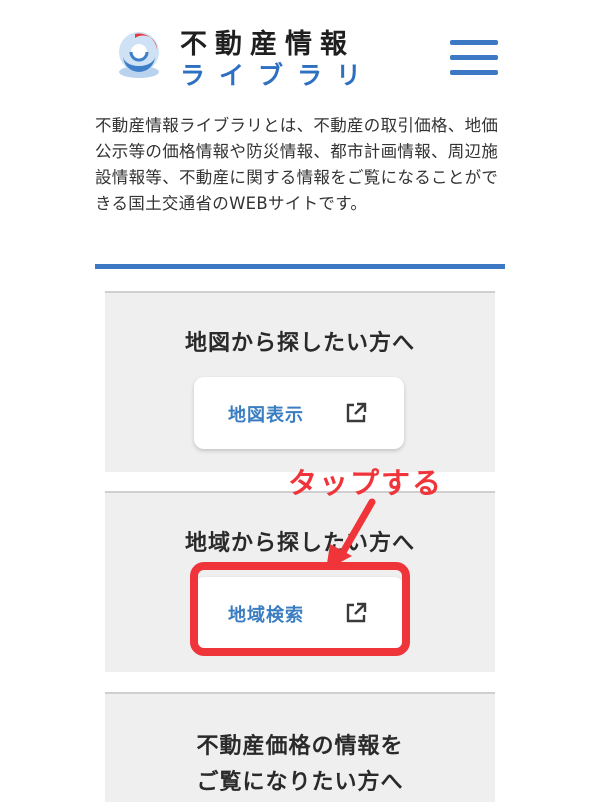 Image resolution: width=600 pixels, height=802 pixels. I want to click on map-display-button: 地図表示, so click(299, 413).